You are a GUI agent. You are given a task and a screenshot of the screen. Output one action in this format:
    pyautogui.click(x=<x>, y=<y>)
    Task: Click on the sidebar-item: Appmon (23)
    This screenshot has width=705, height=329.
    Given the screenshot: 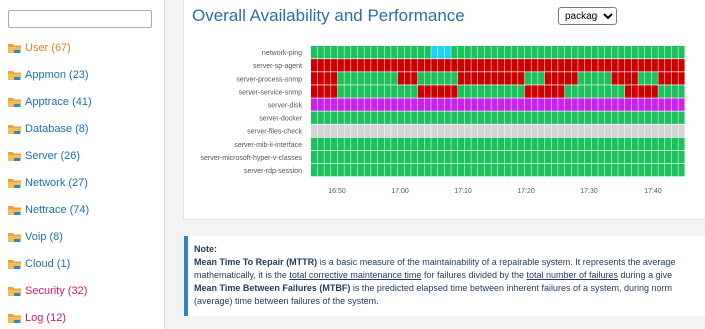 What is the action you would take?
    pyautogui.click(x=48, y=75)
    